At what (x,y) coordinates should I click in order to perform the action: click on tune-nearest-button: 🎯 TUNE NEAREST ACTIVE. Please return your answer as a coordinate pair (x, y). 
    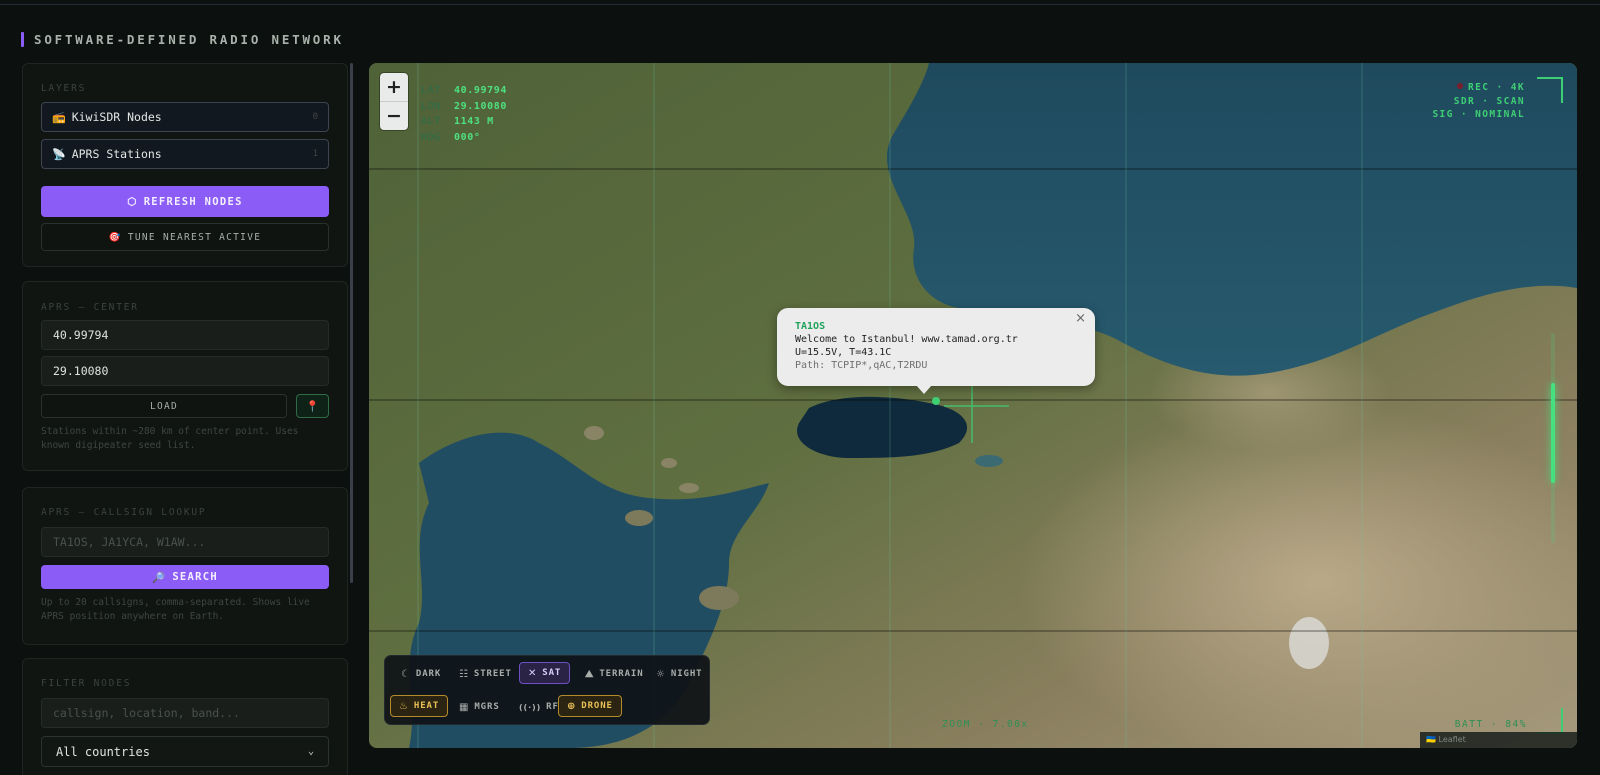
    Looking at the image, I should click on (185, 237).